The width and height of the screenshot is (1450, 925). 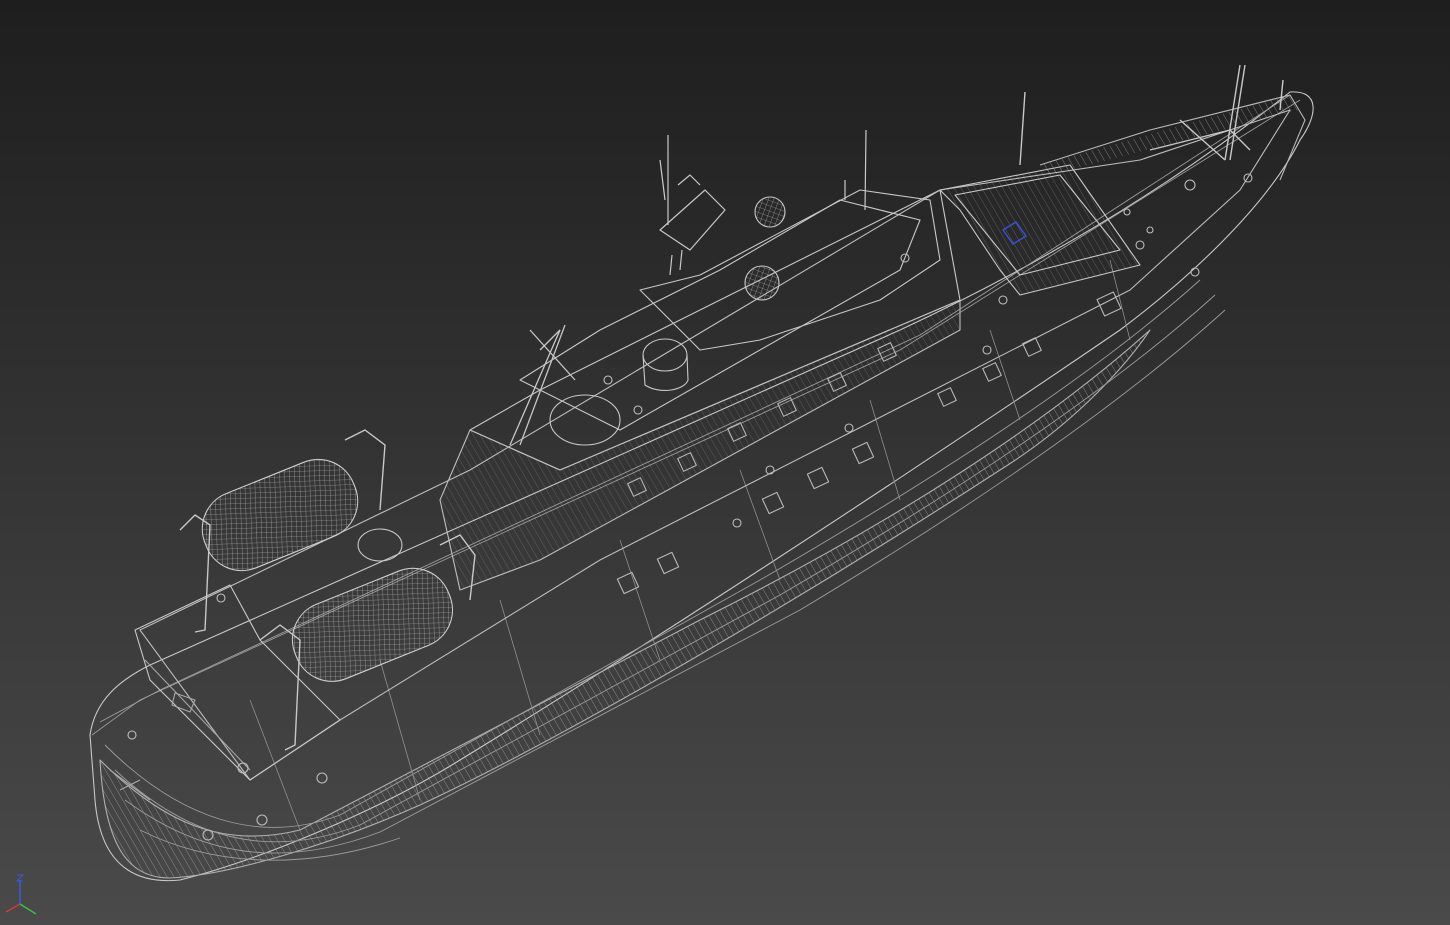 What do you see at coordinates (28, 909) in the screenshot?
I see `y-axis-icon` at bounding box center [28, 909].